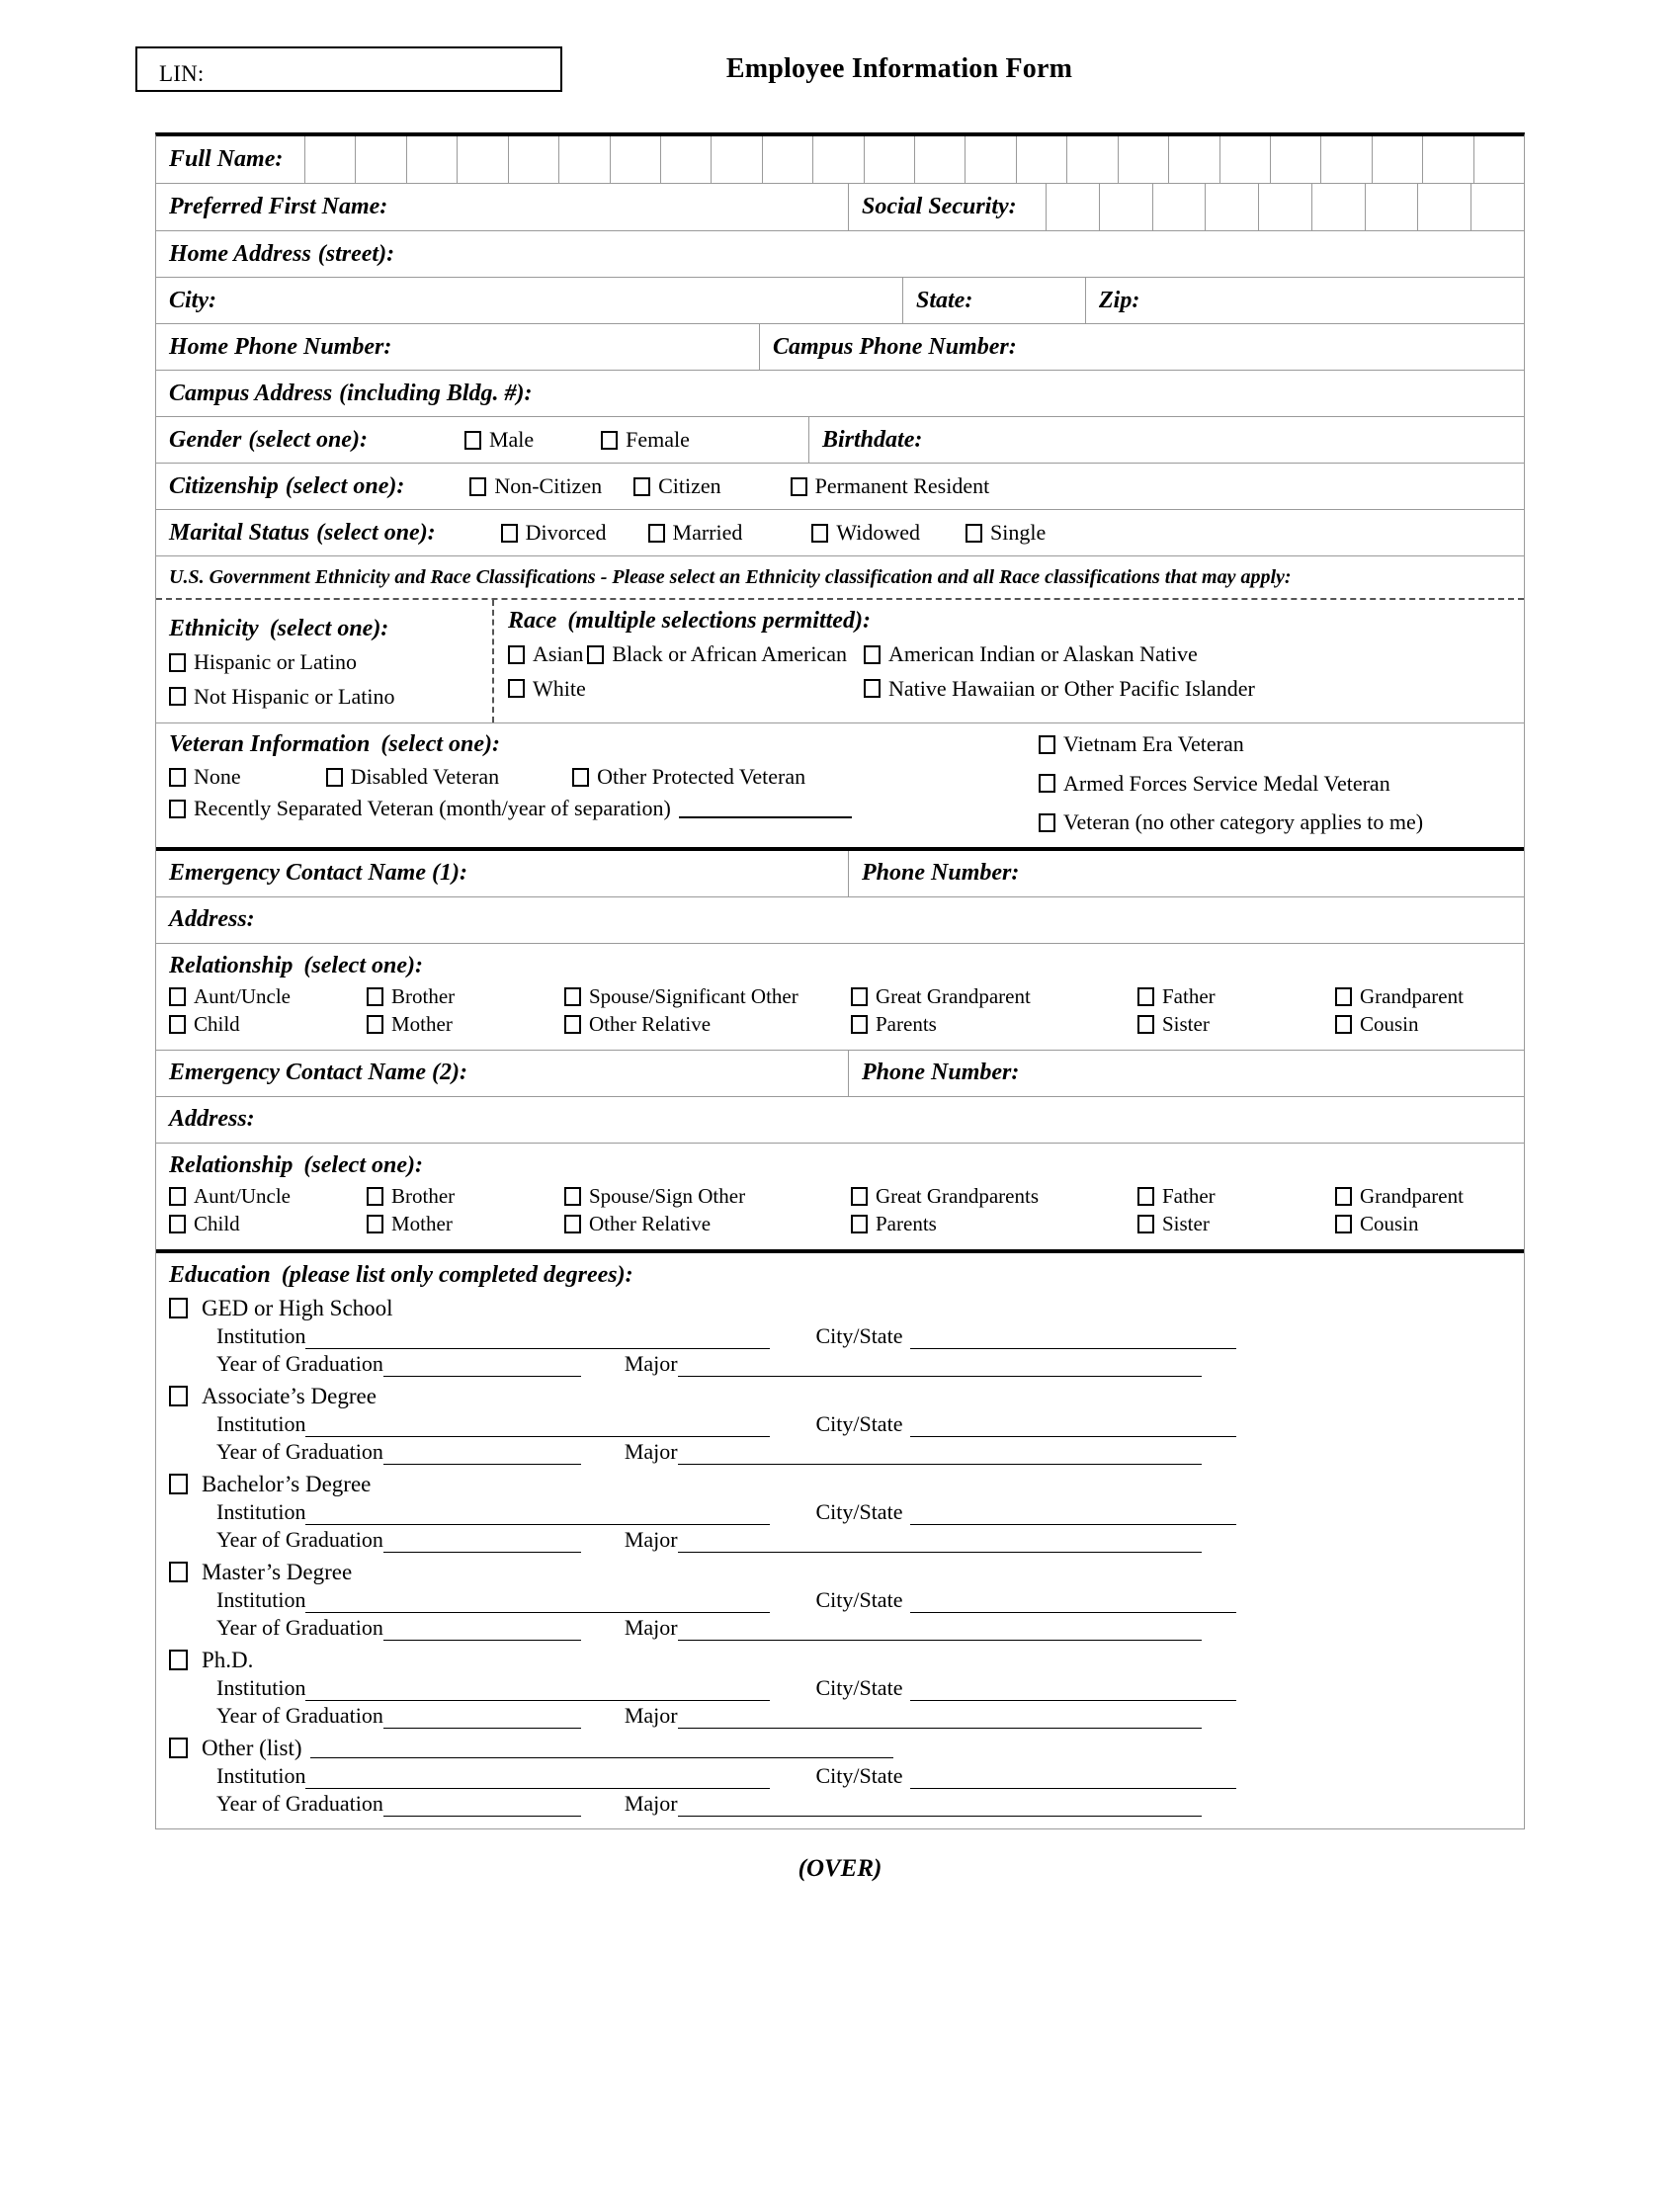 Image resolution: width=1680 pixels, height=2208 pixels. Describe the element at coordinates (1006, 533) in the screenshot. I see `marital-option-single: Single` at that location.